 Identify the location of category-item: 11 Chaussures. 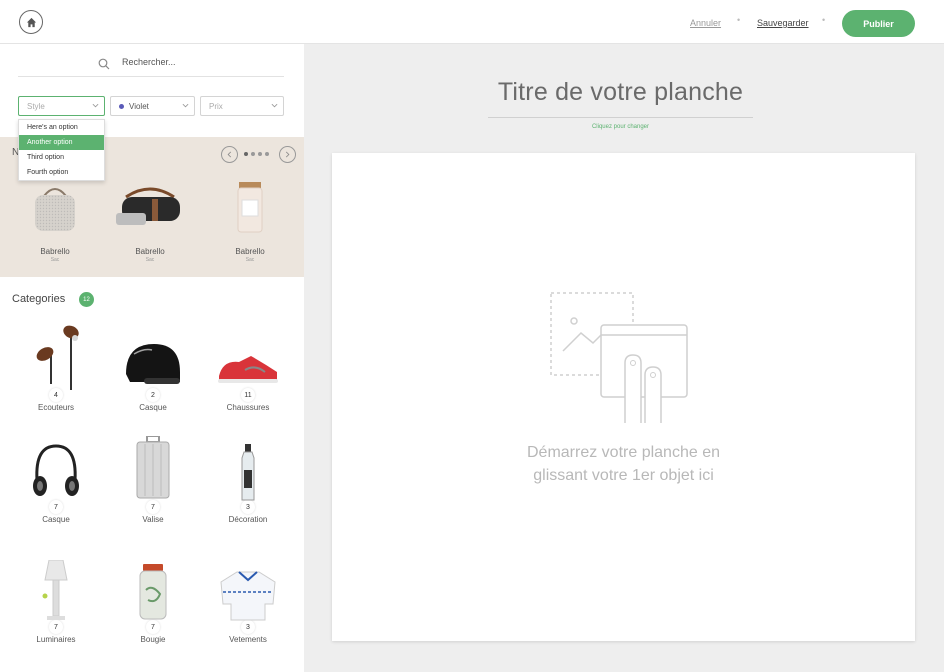
(248, 368).